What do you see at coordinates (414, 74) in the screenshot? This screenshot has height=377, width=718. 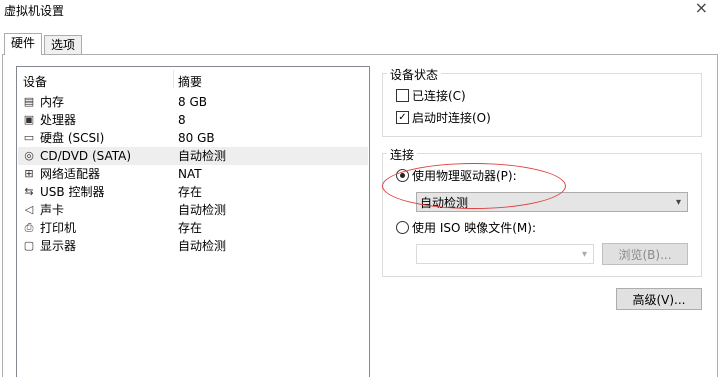 I see `device-status-title: 设备状态` at bounding box center [414, 74].